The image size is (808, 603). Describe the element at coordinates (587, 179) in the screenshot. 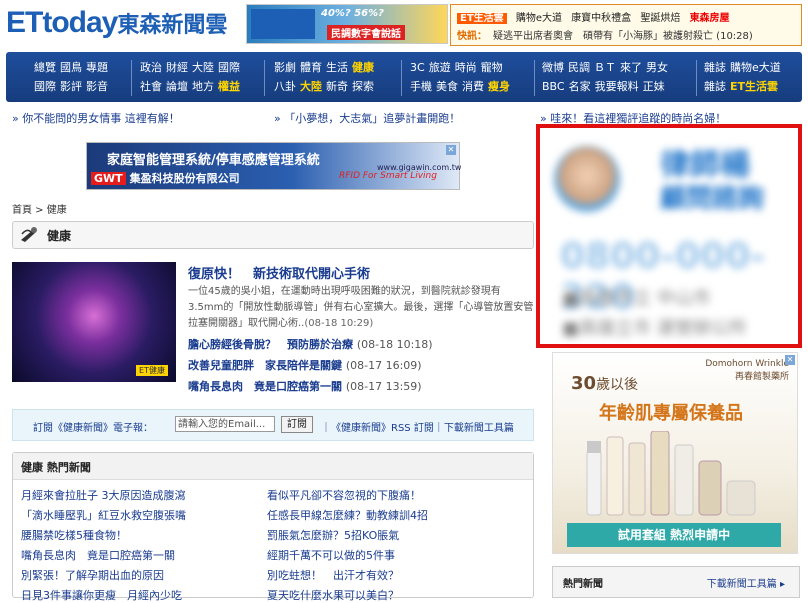

I see `avatar` at that location.